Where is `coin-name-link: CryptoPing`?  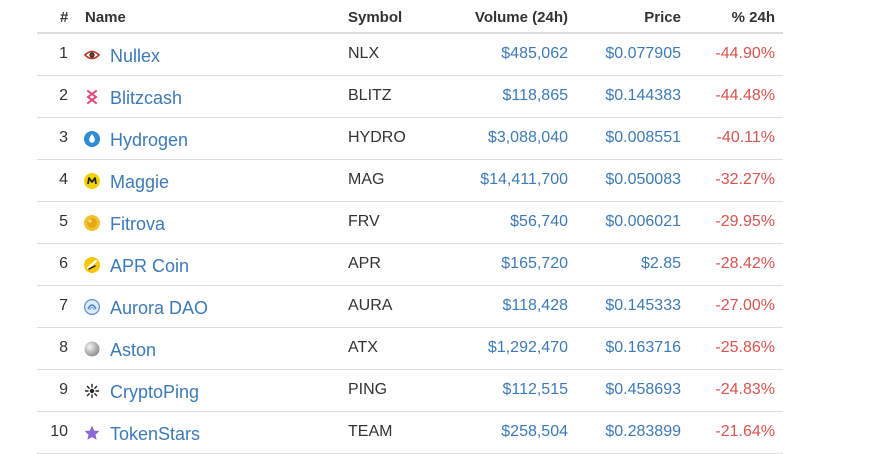 coin-name-link: CryptoPing is located at coordinates (154, 392).